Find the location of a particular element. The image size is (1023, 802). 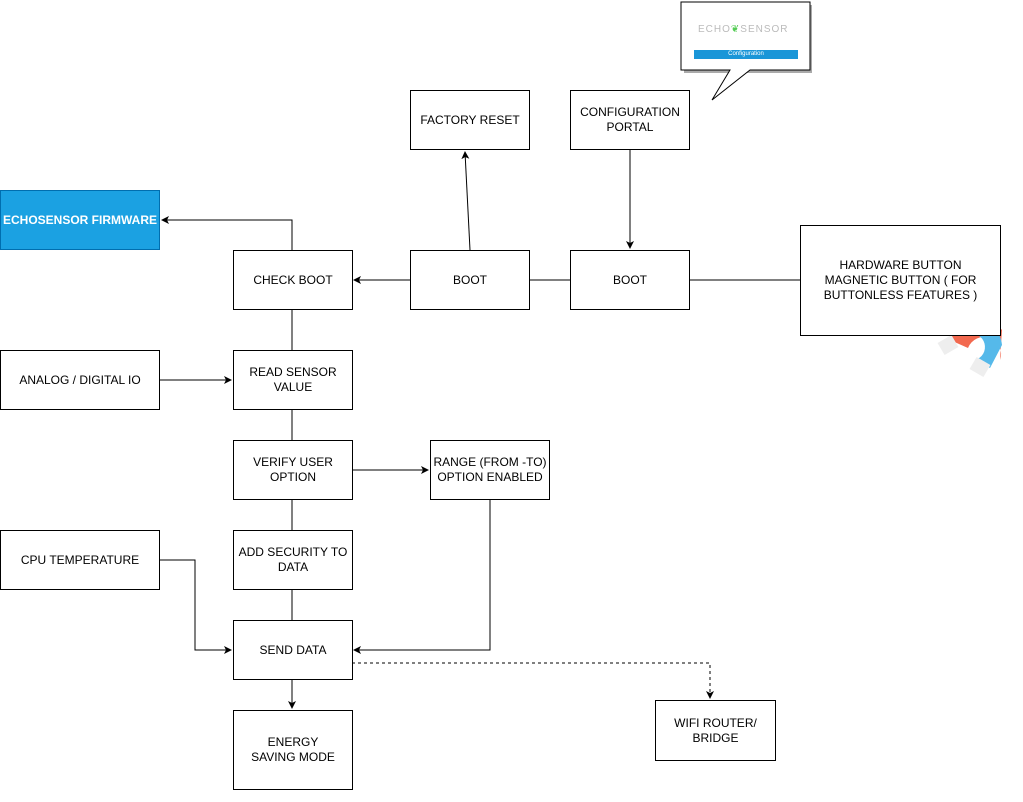

node-firmware: ECHOSENSOR FIRMWARE is located at coordinates (80, 220).